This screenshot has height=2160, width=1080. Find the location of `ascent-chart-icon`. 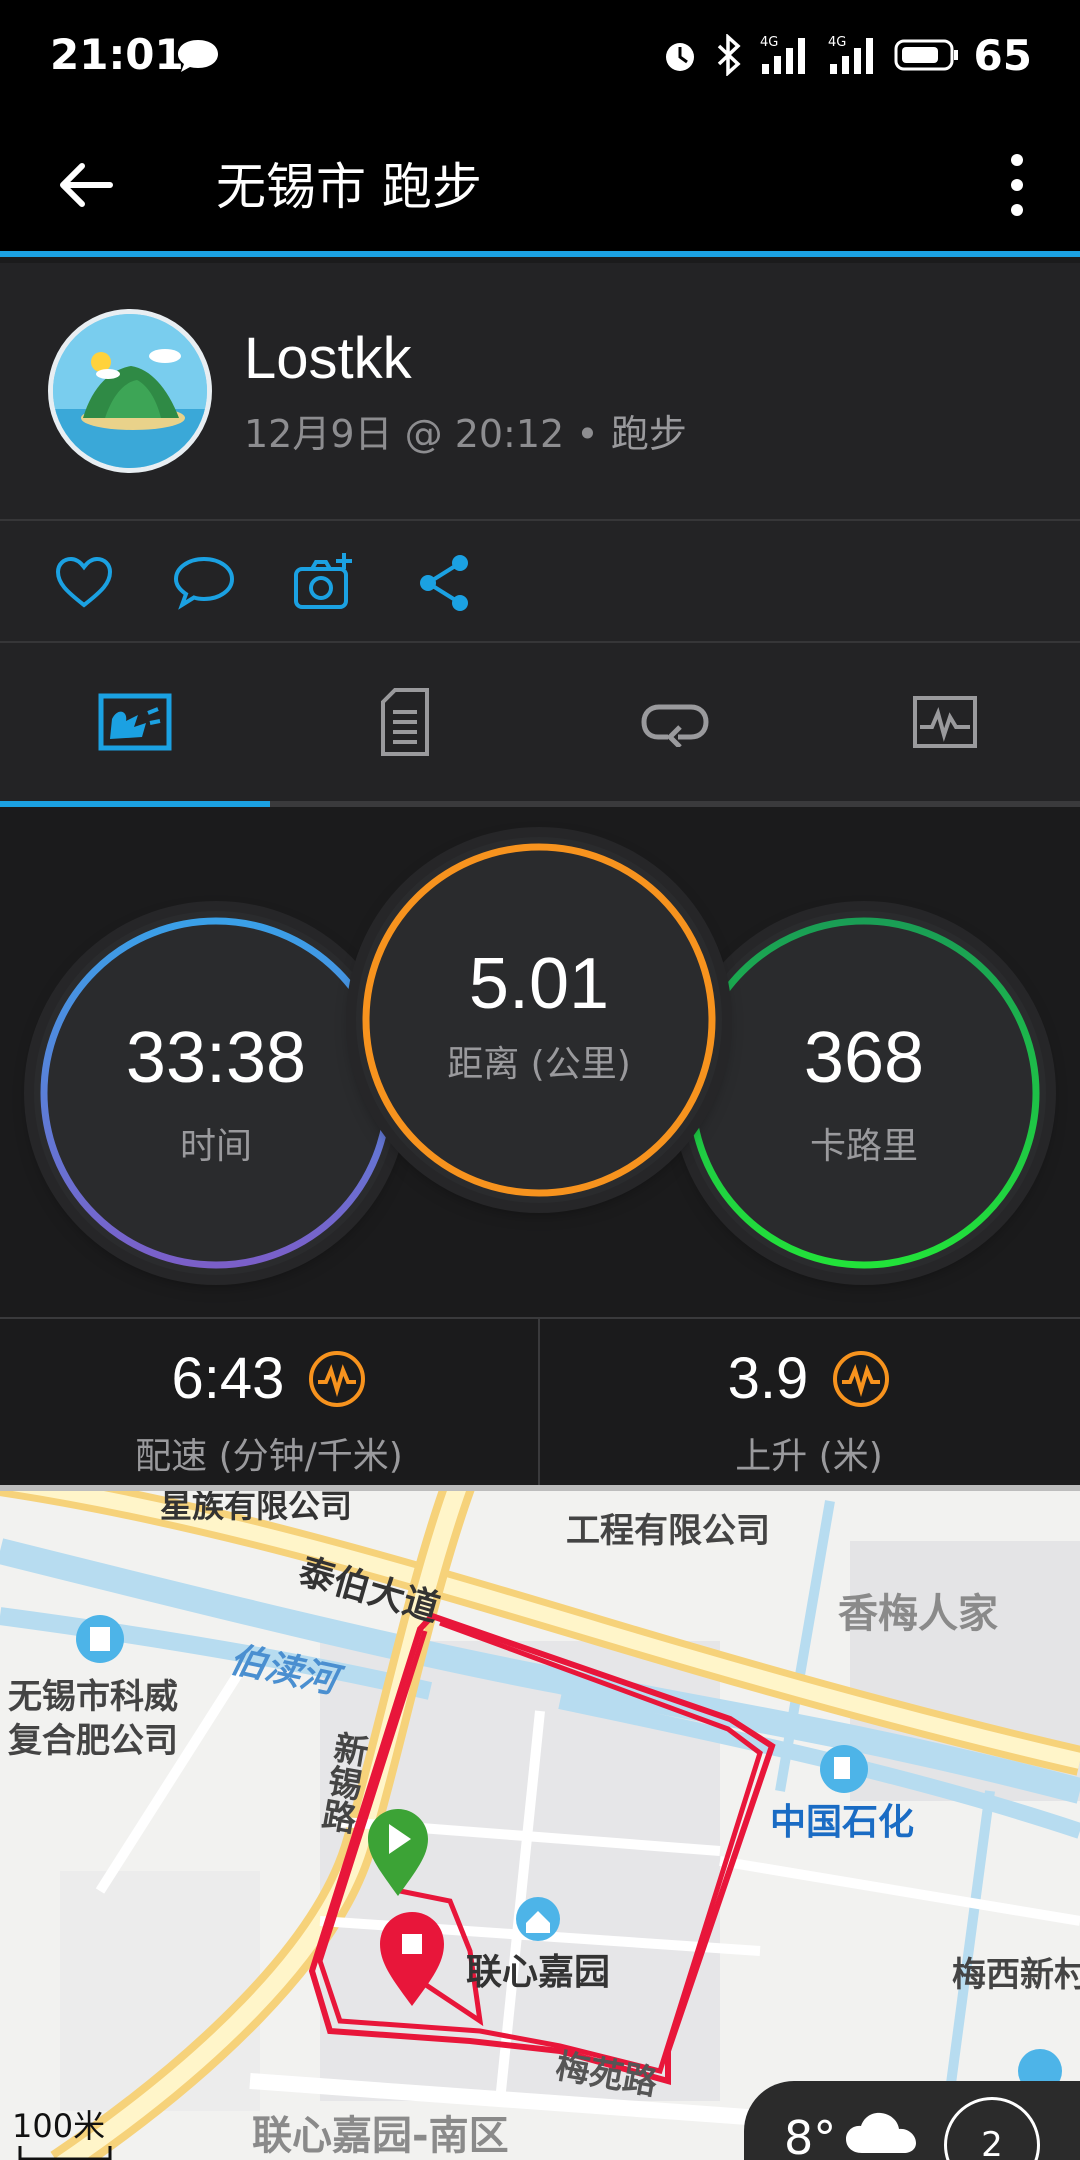

ascent-chart-icon is located at coordinates (861, 1378).